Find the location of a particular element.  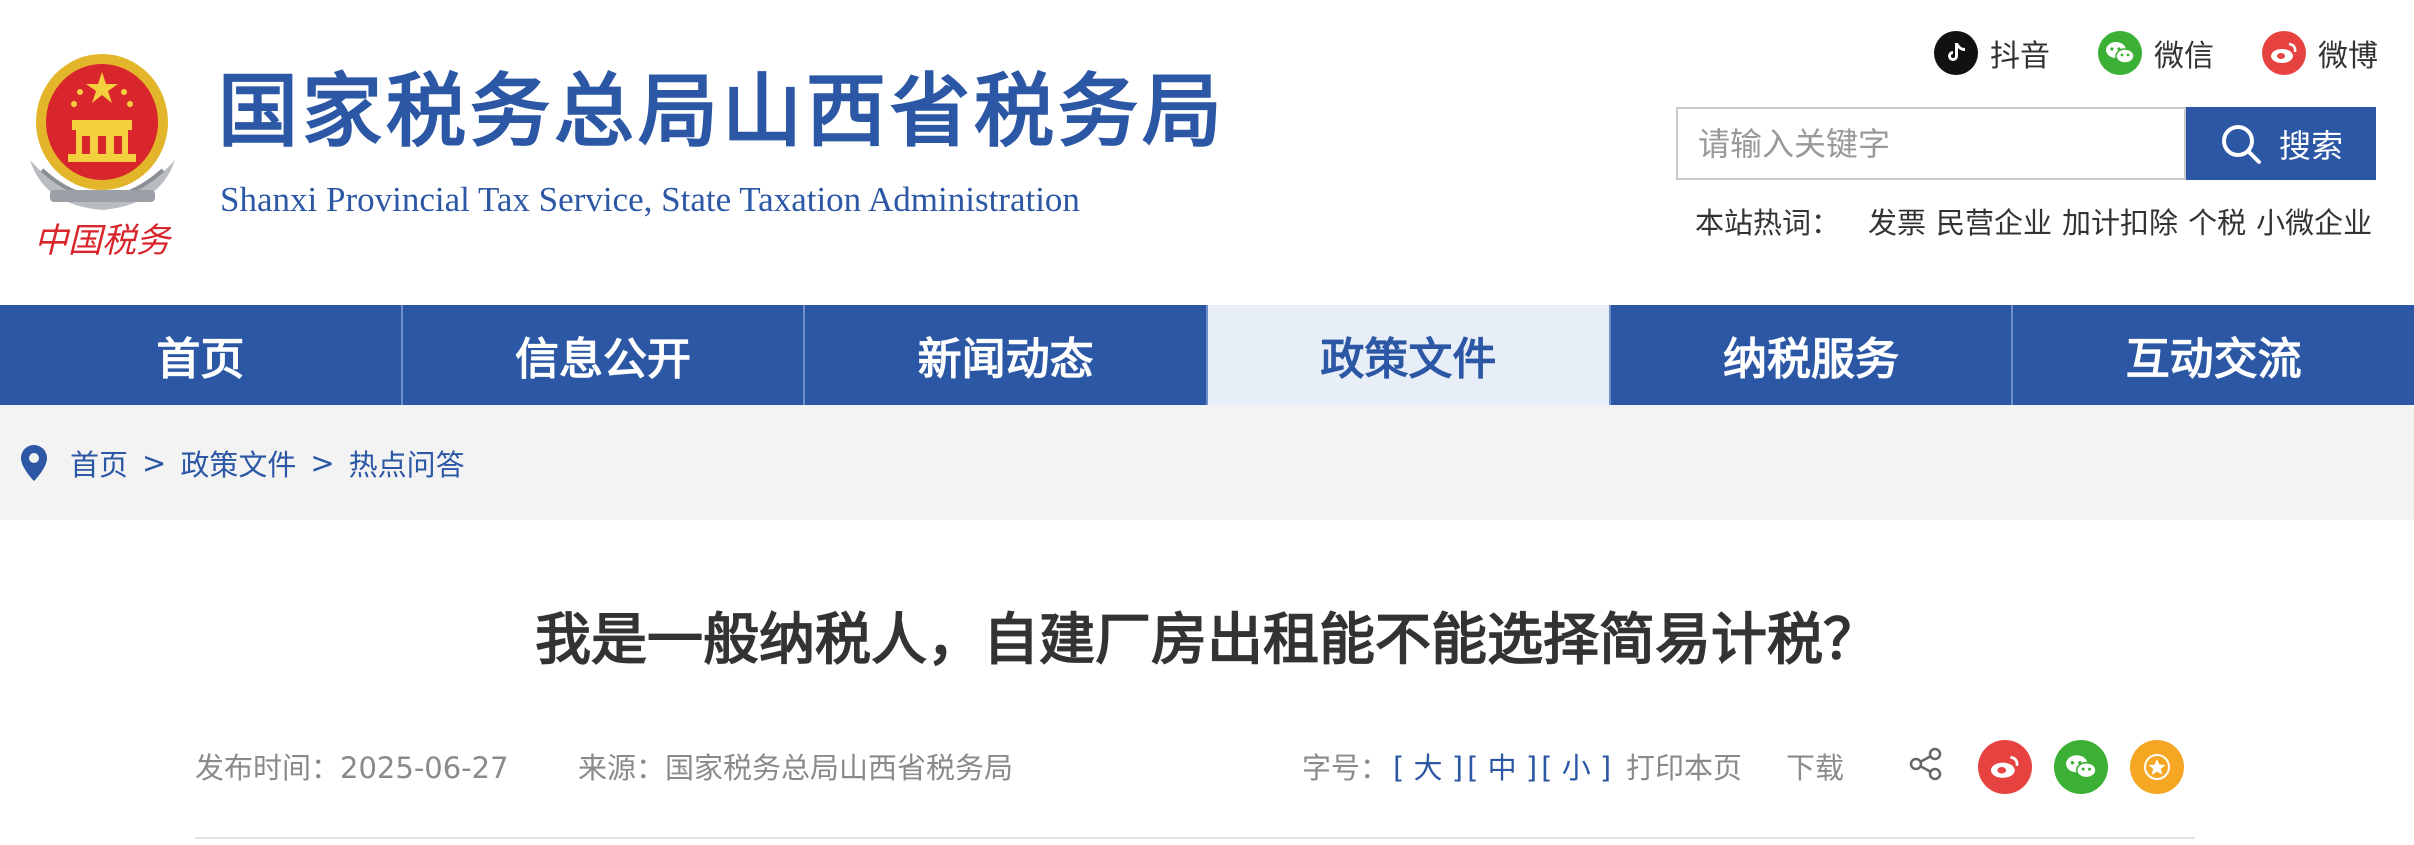

article-divider is located at coordinates (1195, 838).